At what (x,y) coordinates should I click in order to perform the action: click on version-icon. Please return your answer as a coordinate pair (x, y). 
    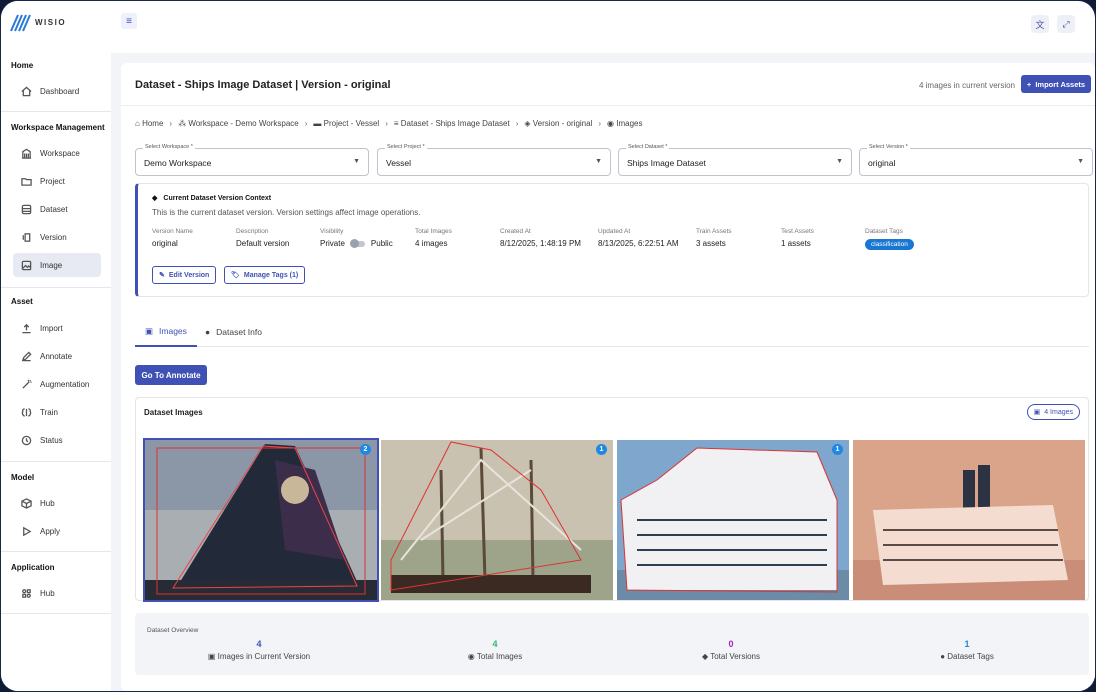
    Looking at the image, I should click on (26, 237).